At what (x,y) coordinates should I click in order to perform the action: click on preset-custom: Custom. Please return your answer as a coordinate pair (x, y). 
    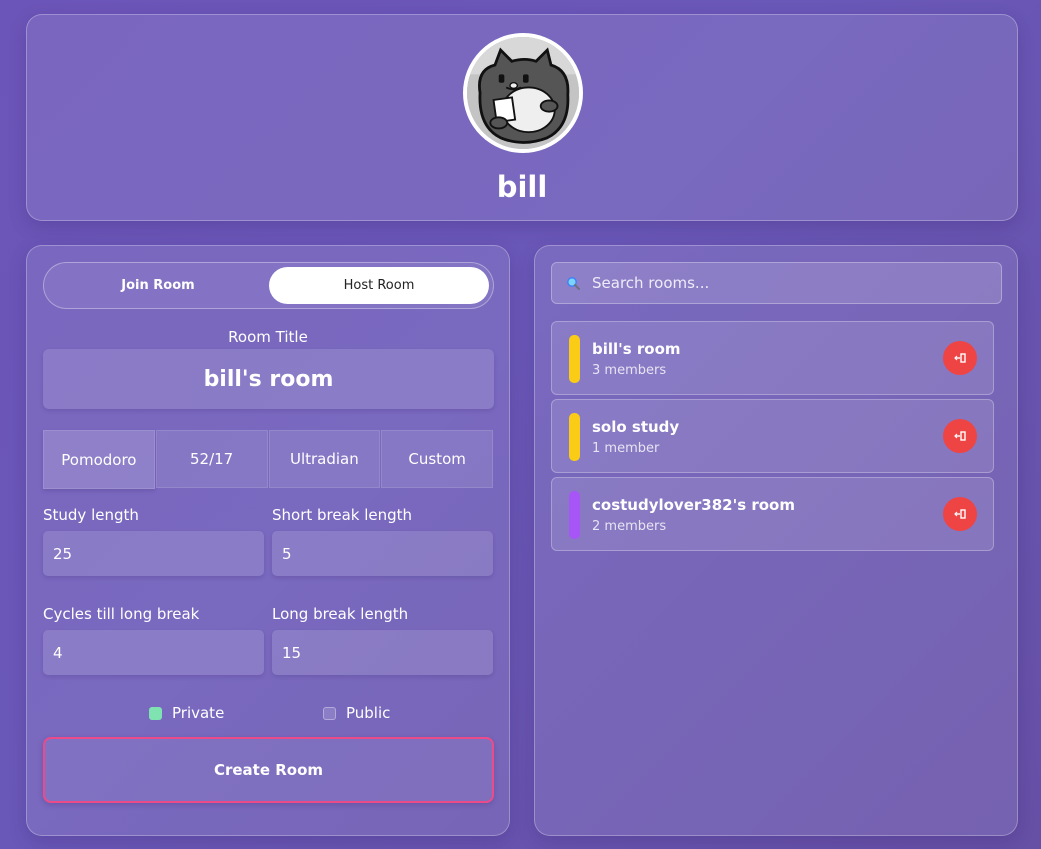
    Looking at the image, I should click on (437, 459).